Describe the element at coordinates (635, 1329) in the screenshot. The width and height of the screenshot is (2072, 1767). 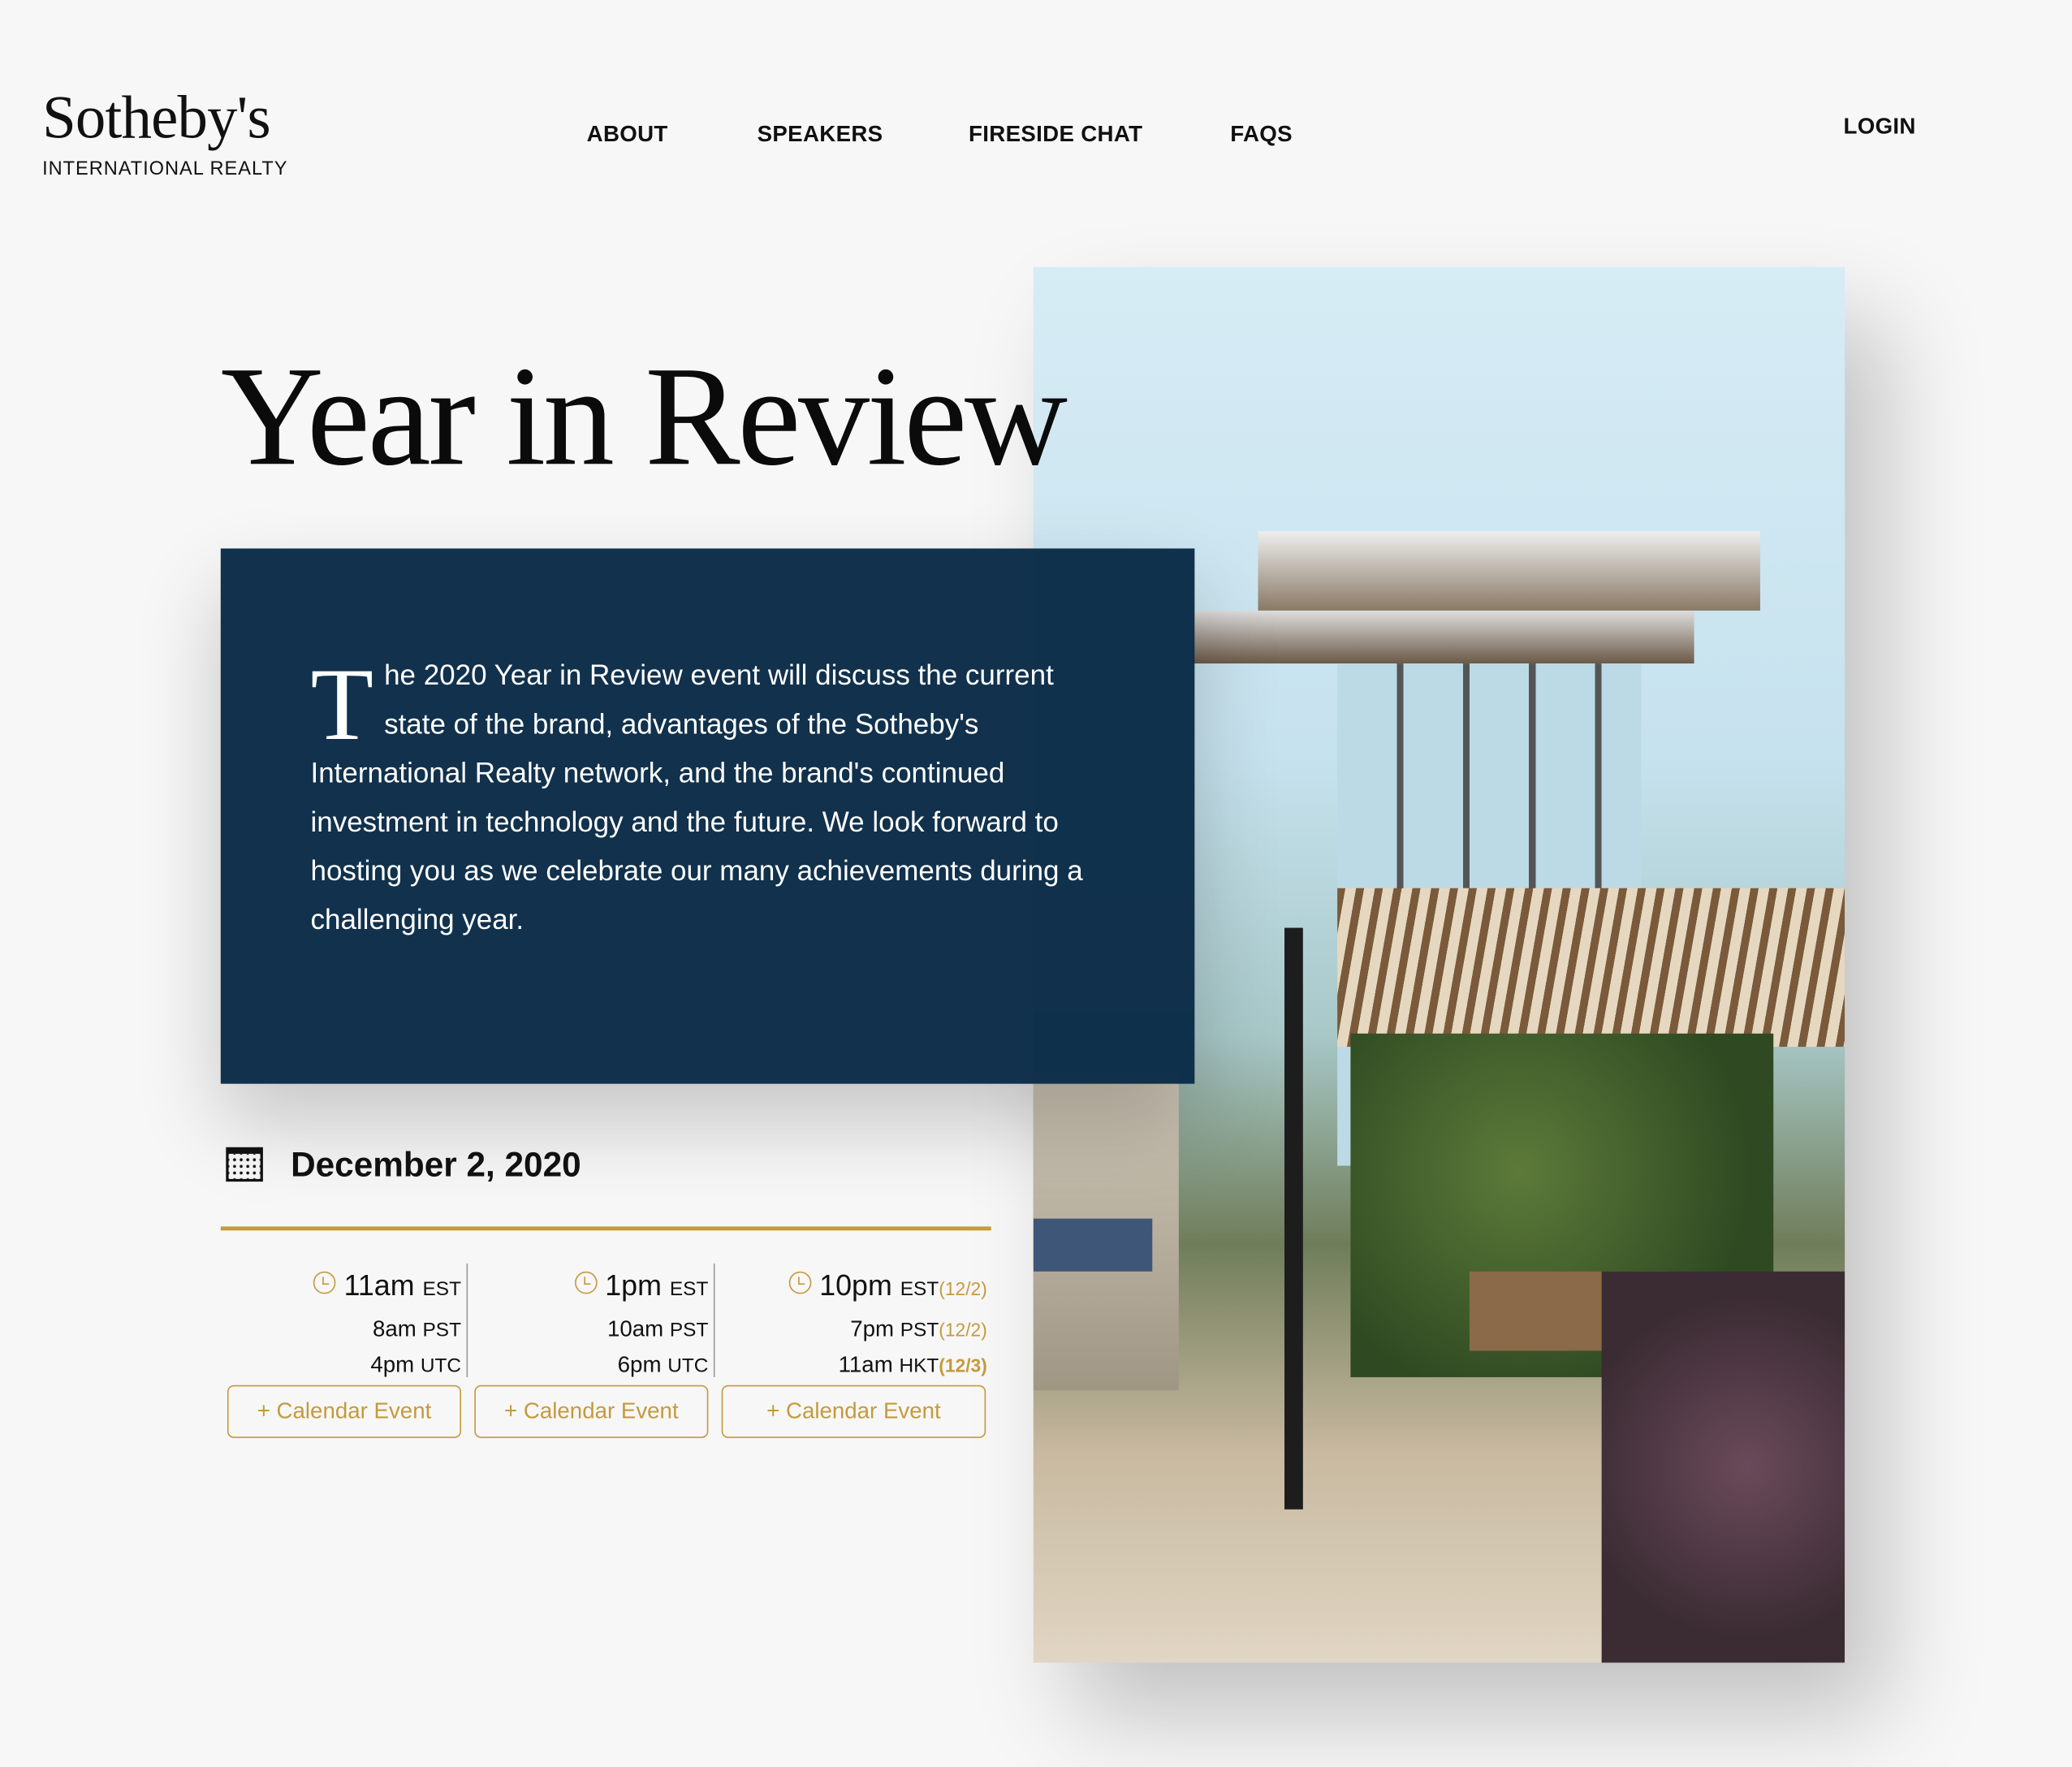
I see `time: 10am` at that location.